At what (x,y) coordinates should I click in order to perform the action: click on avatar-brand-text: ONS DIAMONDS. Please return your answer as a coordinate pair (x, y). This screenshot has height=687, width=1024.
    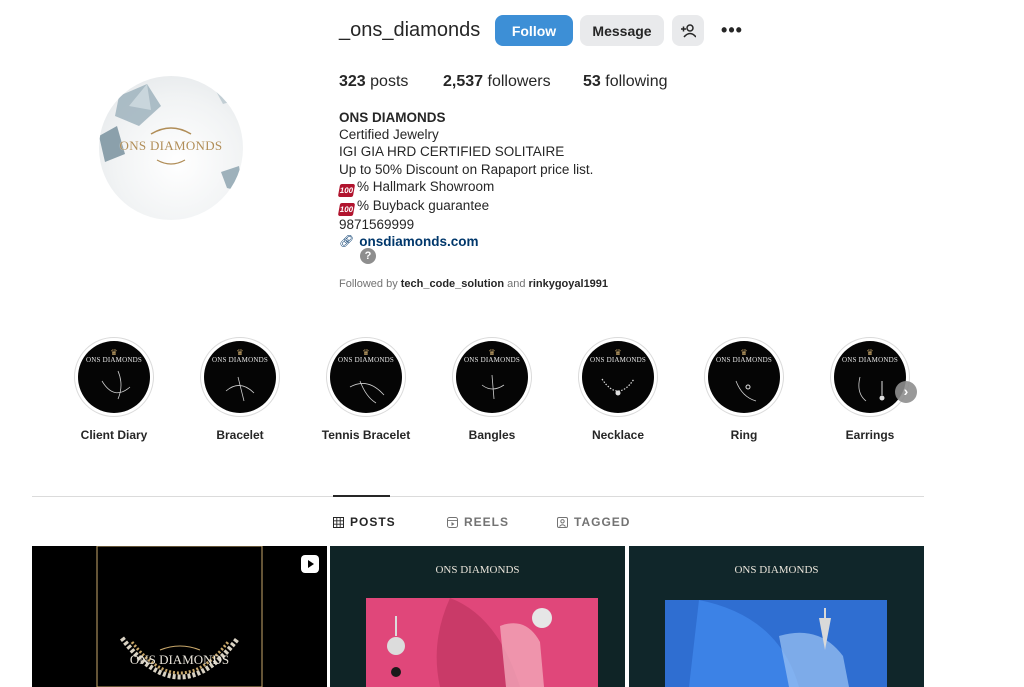
    Looking at the image, I should click on (171, 145).